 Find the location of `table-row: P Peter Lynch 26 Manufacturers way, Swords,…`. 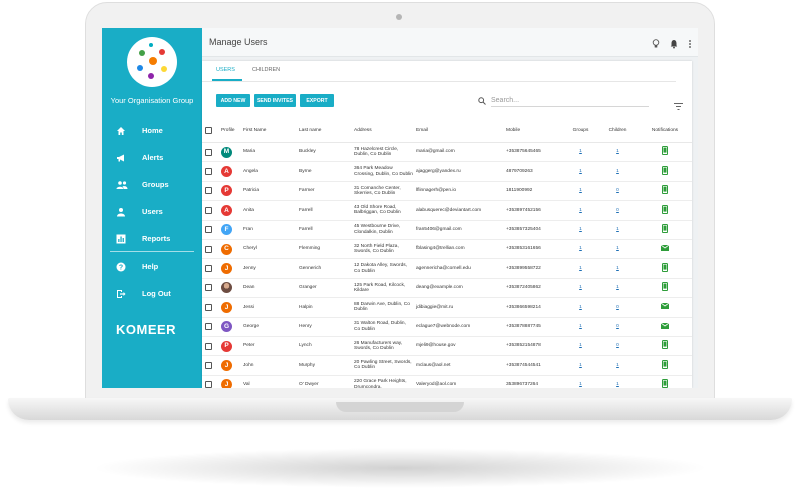

table-row: P Peter Lynch 26 Manufacturers way, Swords,… is located at coordinates (447, 346).